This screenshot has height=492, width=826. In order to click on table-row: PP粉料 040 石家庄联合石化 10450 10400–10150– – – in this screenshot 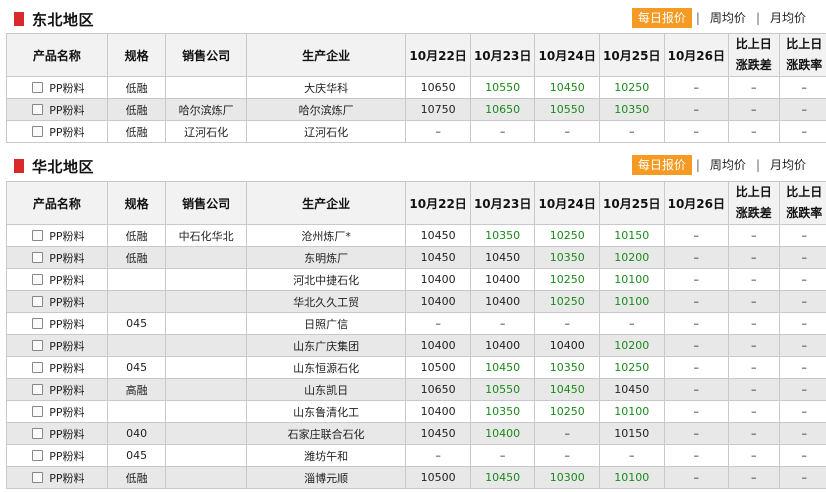, I will do `click(416, 433)`.